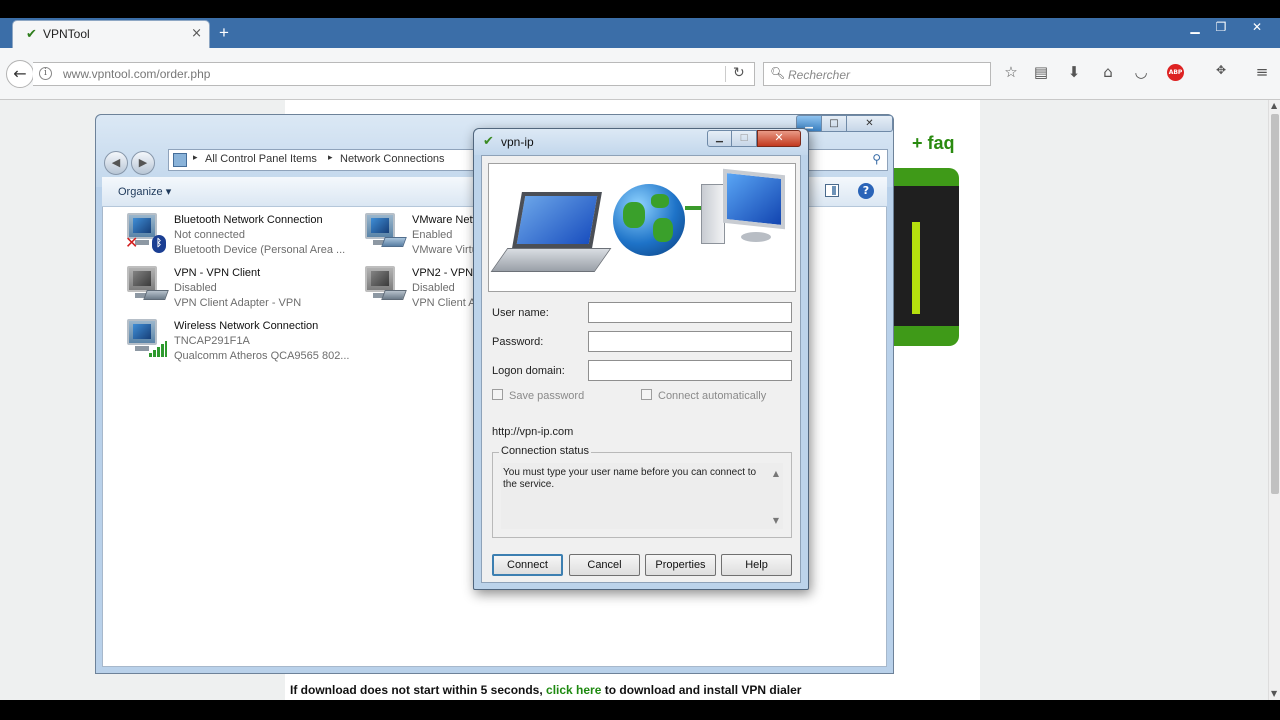  Describe the element at coordinates (217, 273) in the screenshot. I see `connection-name: VPN - VPN Client` at that location.